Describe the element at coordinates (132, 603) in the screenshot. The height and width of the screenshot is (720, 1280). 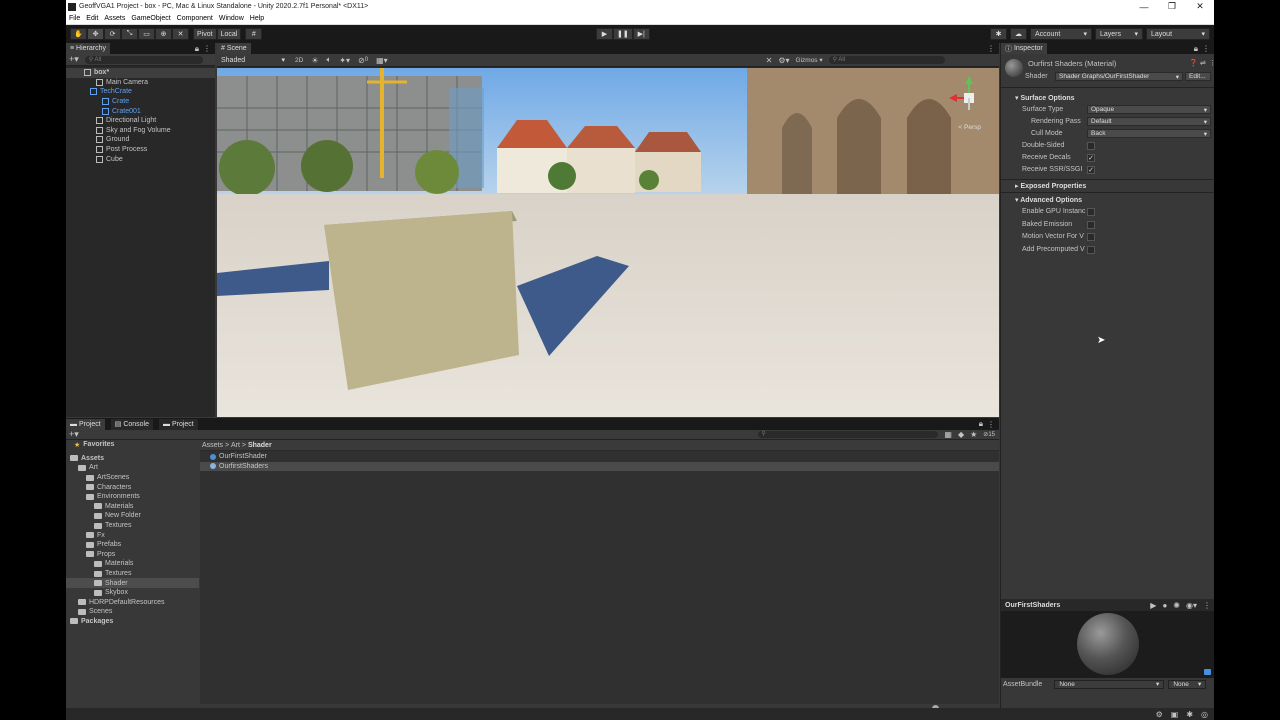
I see `project-folder-item: HDRPDefaultResources` at that location.